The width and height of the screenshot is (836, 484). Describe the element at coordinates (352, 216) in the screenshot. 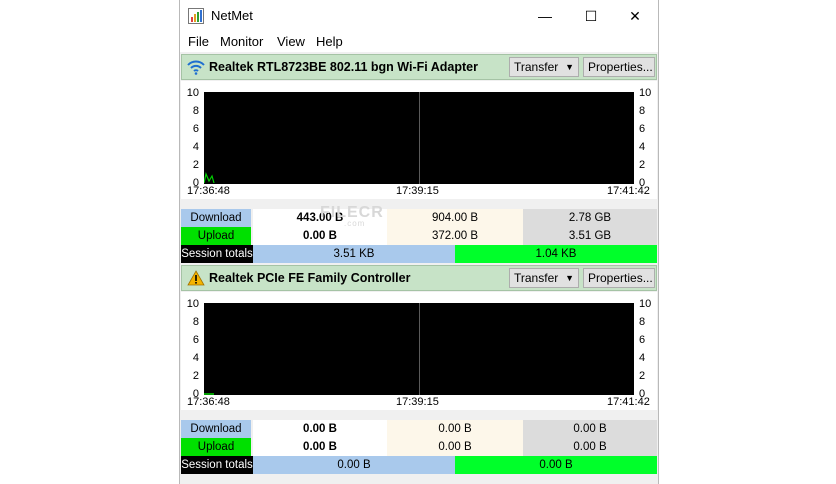

I see `watermark: FILECR .com` at that location.